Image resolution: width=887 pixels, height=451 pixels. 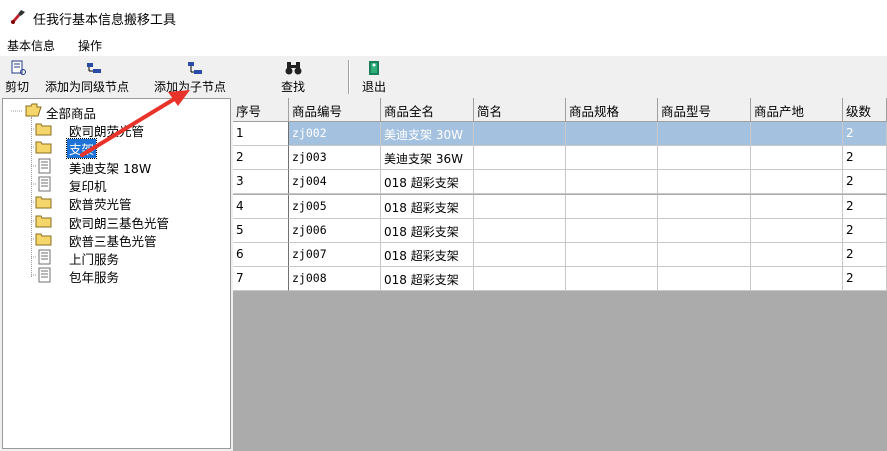 What do you see at coordinates (374, 87) in the screenshot?
I see `exit-label: 退出` at bounding box center [374, 87].